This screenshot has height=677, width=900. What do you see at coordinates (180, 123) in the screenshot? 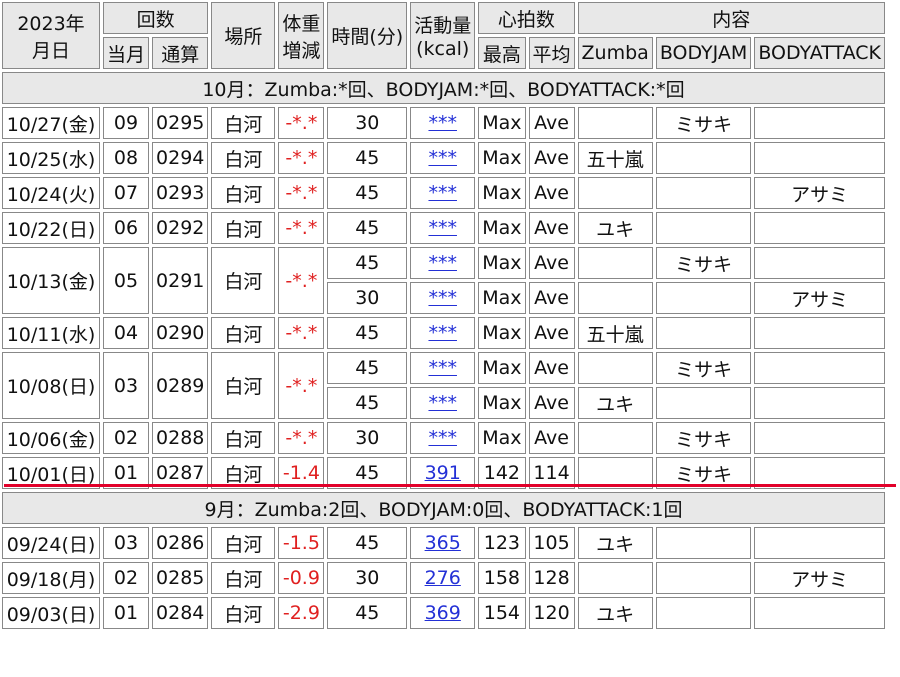
I see `cell-total-count: 0295` at bounding box center [180, 123].